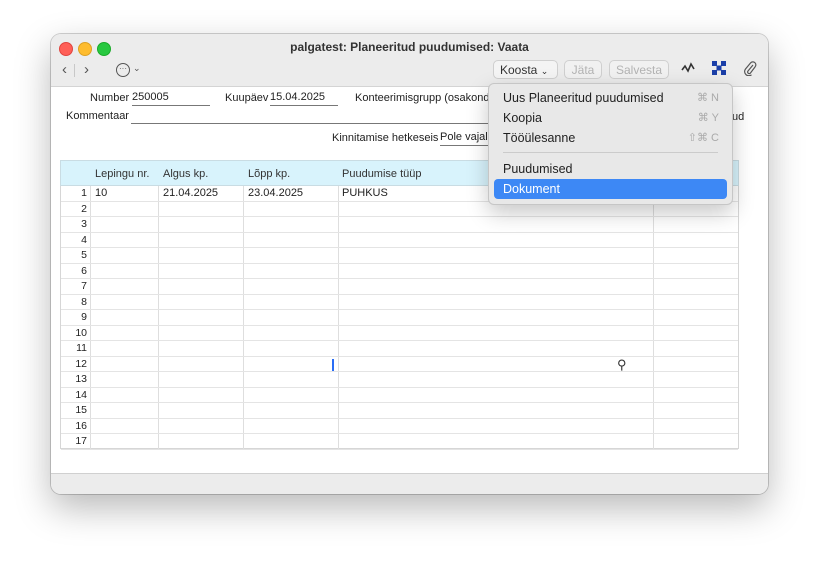 The image size is (820, 563). Describe the element at coordinates (101, 193) in the screenshot. I see `cell-lepingu: 10` at that location.